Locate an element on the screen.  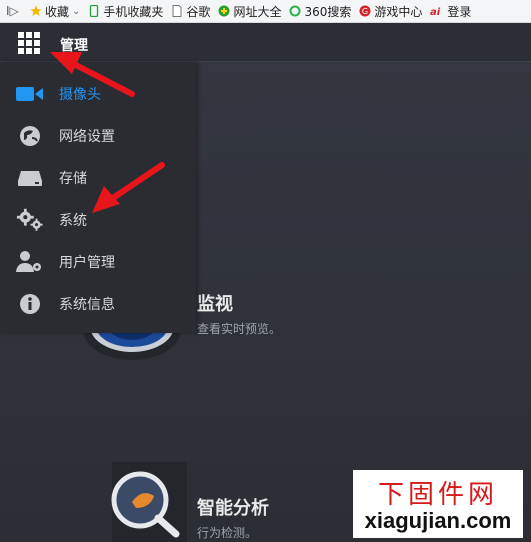
bookmark-bar: I▷ 收藏 ⌄ 手机收藏夹 谷歌 网址大全 360搜索 G 游戏中心 ai 登录 is located at coordinates (265, 11).